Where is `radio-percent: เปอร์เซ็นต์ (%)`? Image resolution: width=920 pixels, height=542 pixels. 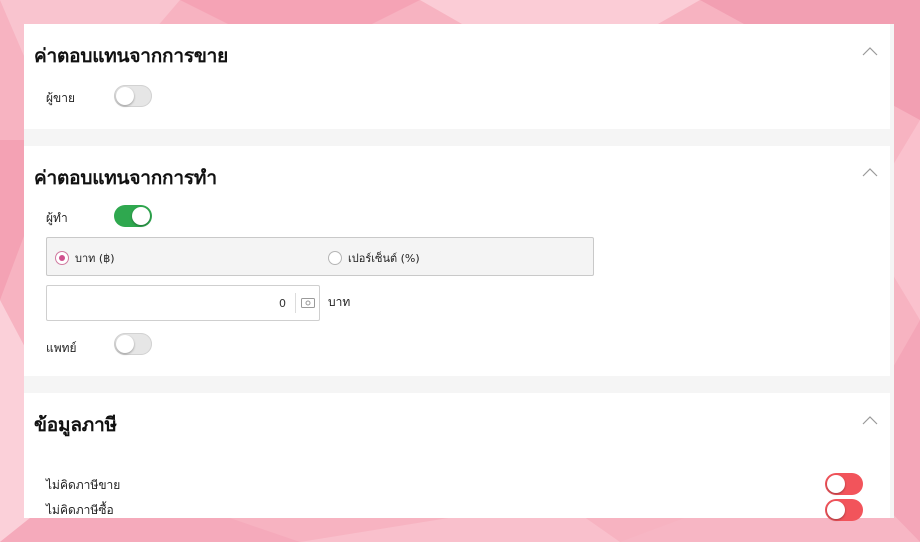 radio-percent: เปอร์เซ็นต์ (%) is located at coordinates (374, 258).